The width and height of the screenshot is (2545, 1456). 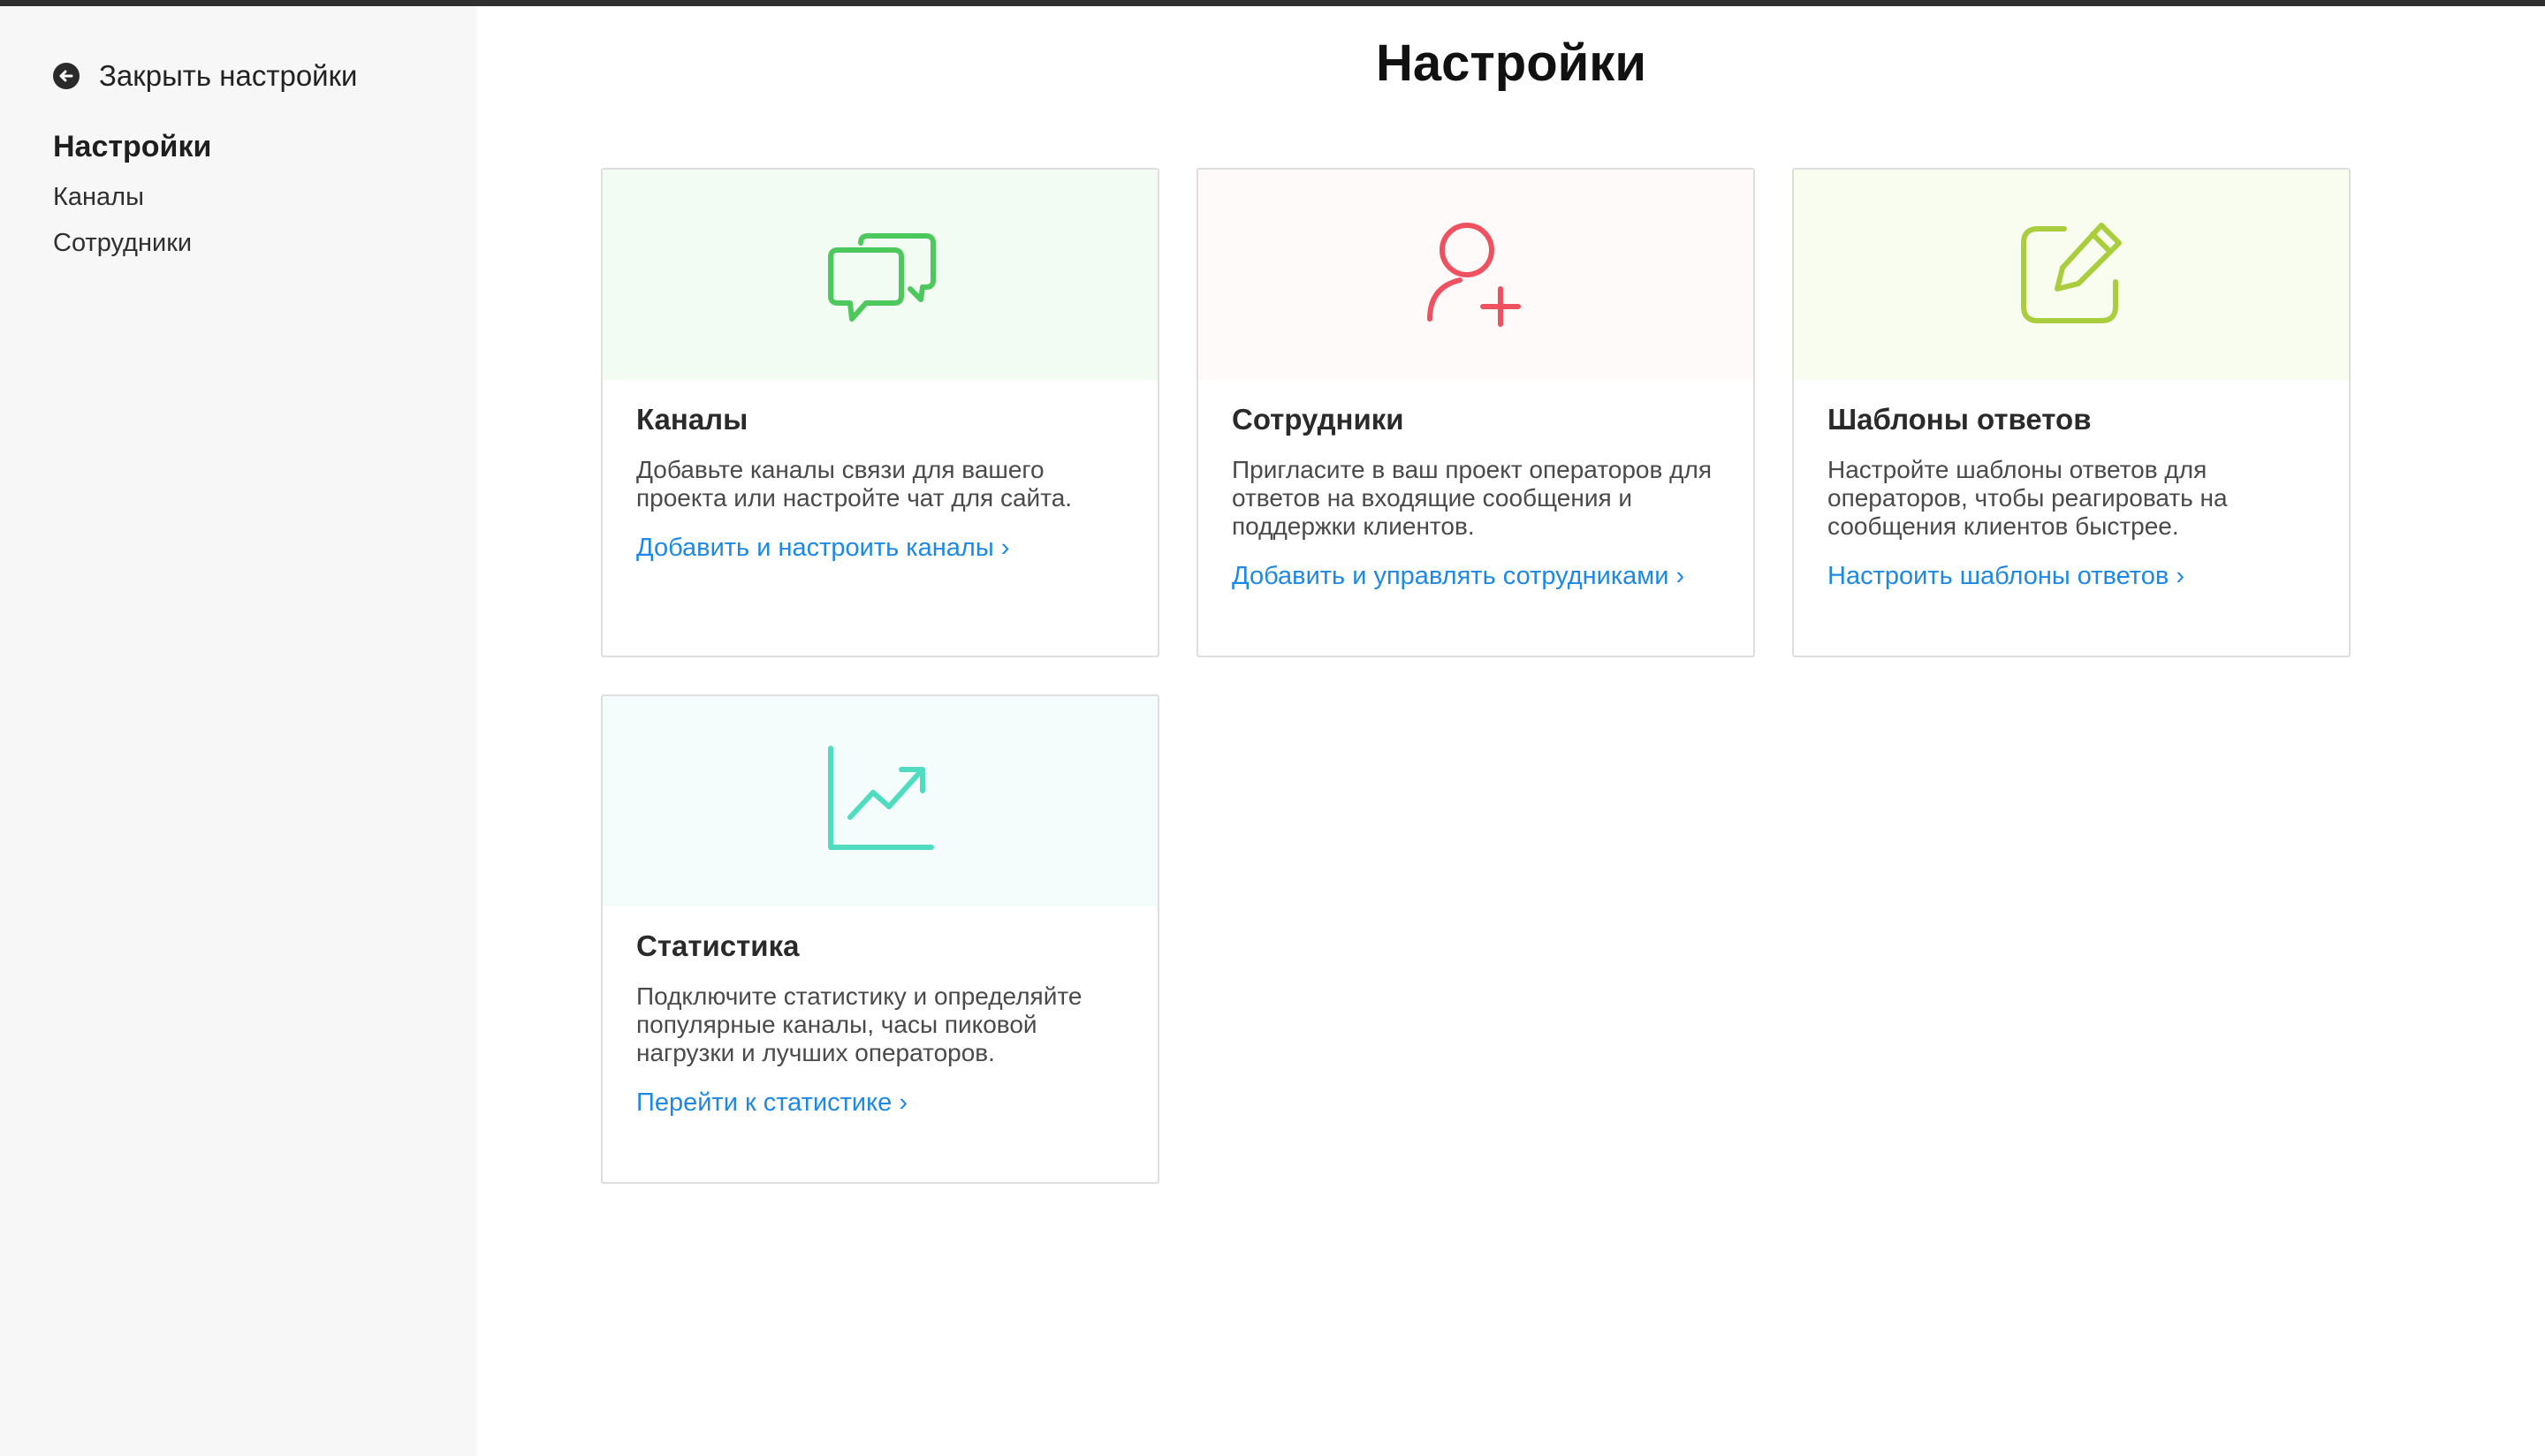 I want to click on card-title: Статистика, so click(x=718, y=946).